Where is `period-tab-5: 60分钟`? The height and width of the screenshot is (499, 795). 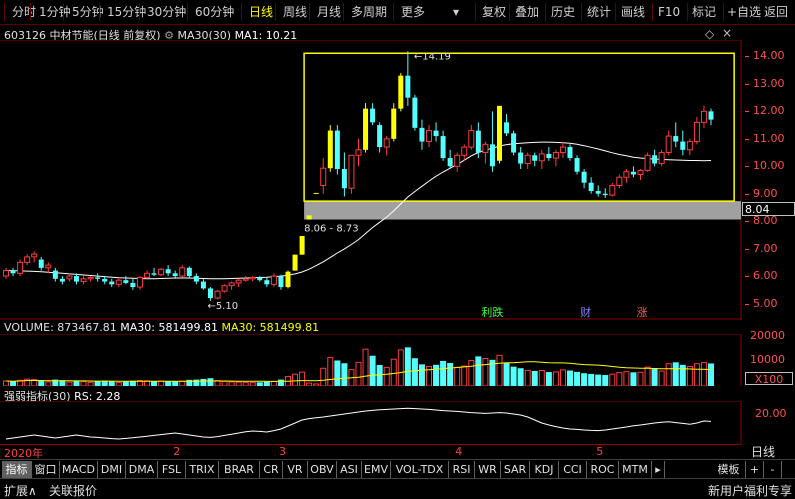
period-tab-5: 60分钟 is located at coordinates (214, 12).